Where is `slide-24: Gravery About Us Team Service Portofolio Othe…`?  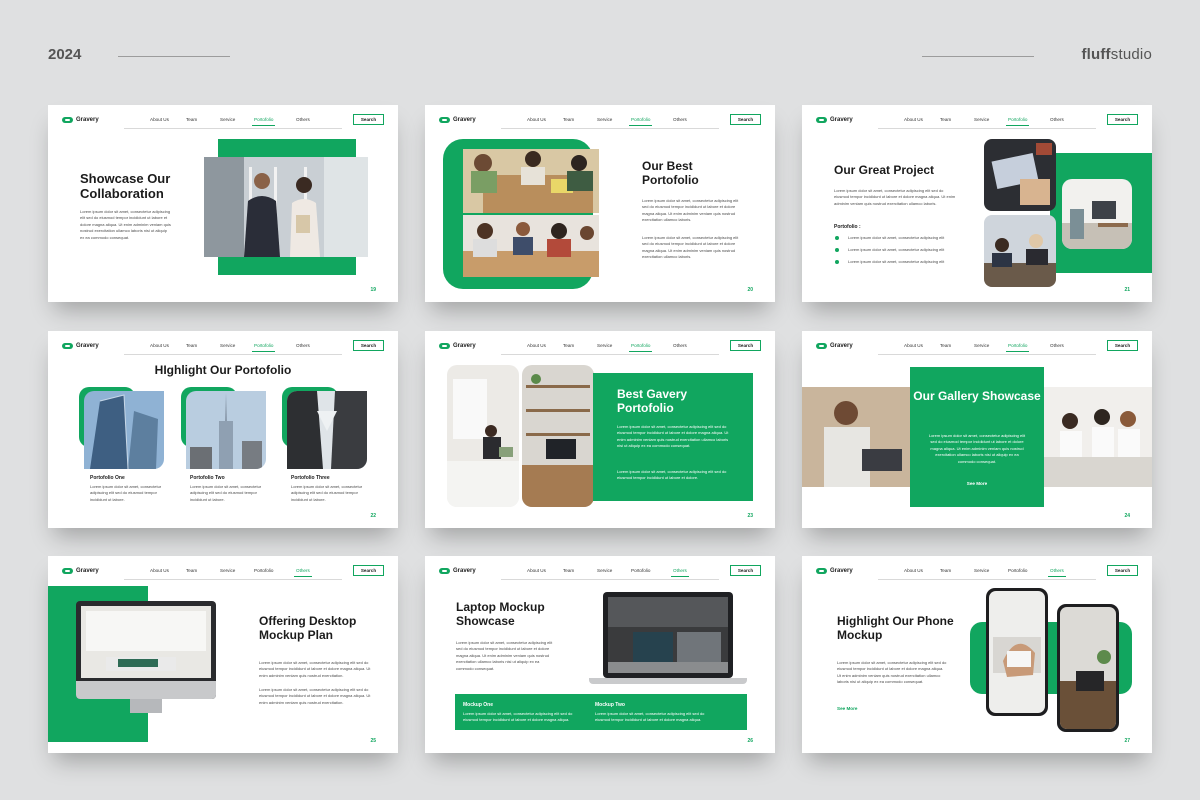
slide-24: Gravery About Us Team Service Portofolio Othe… is located at coordinates (977, 429).